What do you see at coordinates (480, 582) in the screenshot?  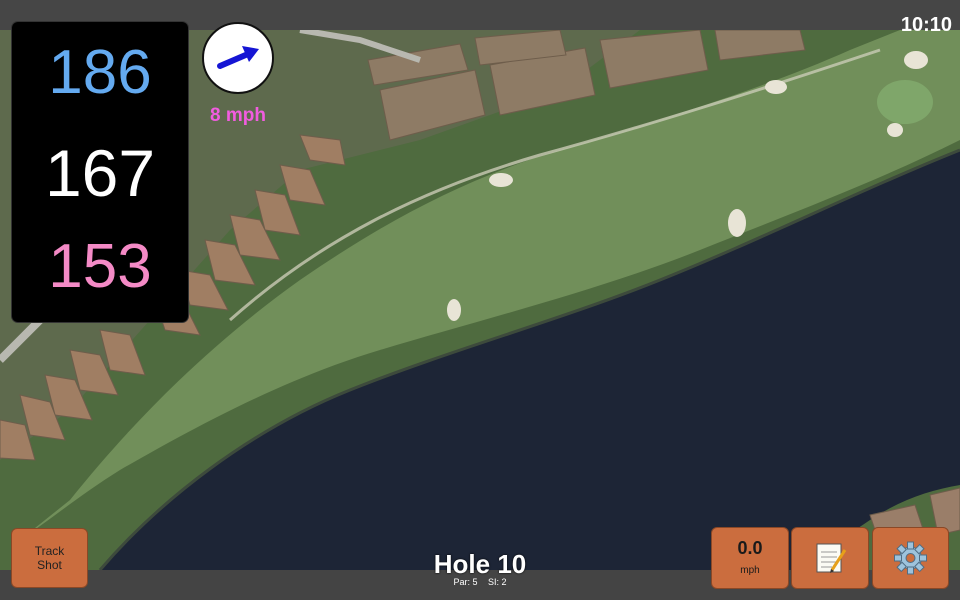 I see `hole-info: Par: 5 SI: 2` at bounding box center [480, 582].